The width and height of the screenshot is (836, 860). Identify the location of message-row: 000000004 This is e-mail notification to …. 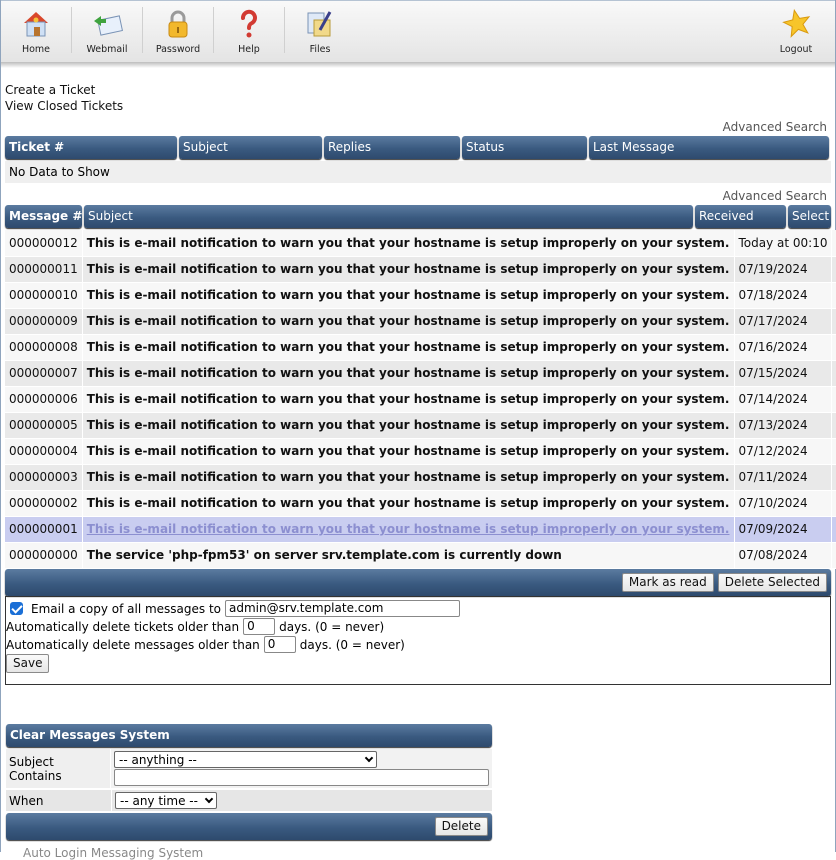
(420, 451).